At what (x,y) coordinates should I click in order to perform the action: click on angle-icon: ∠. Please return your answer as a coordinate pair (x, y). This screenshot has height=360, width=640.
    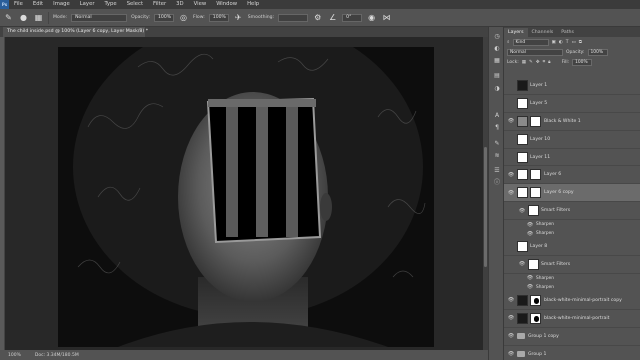
    Looking at the image, I should click on (332, 17).